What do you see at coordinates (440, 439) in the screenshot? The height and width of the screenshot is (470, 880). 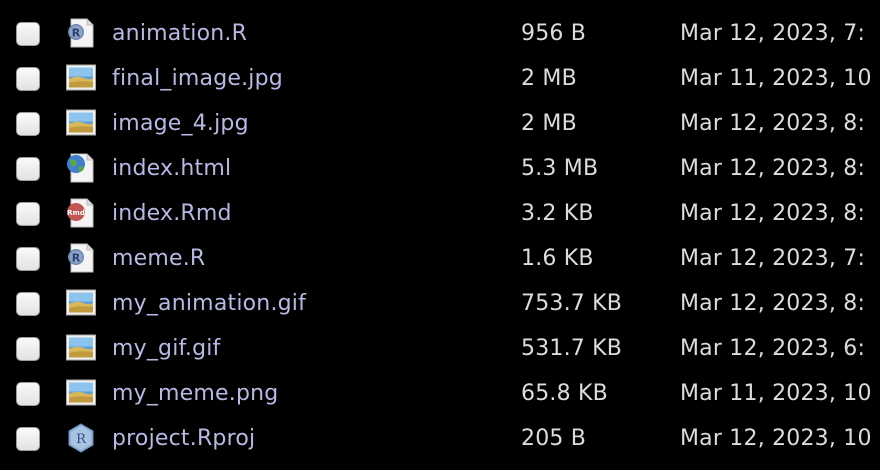 I see `file-row: R project.Rproj 205 B Mar 12, 2023, 10` at bounding box center [440, 439].